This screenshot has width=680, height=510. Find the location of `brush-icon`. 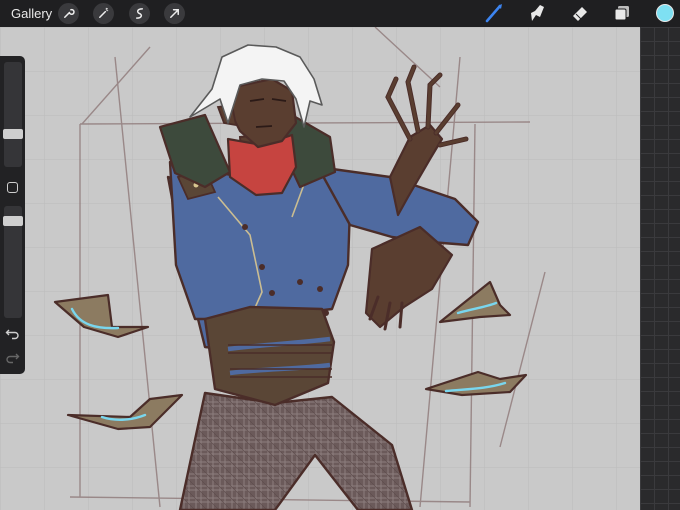

brush-icon is located at coordinates (494, 13).